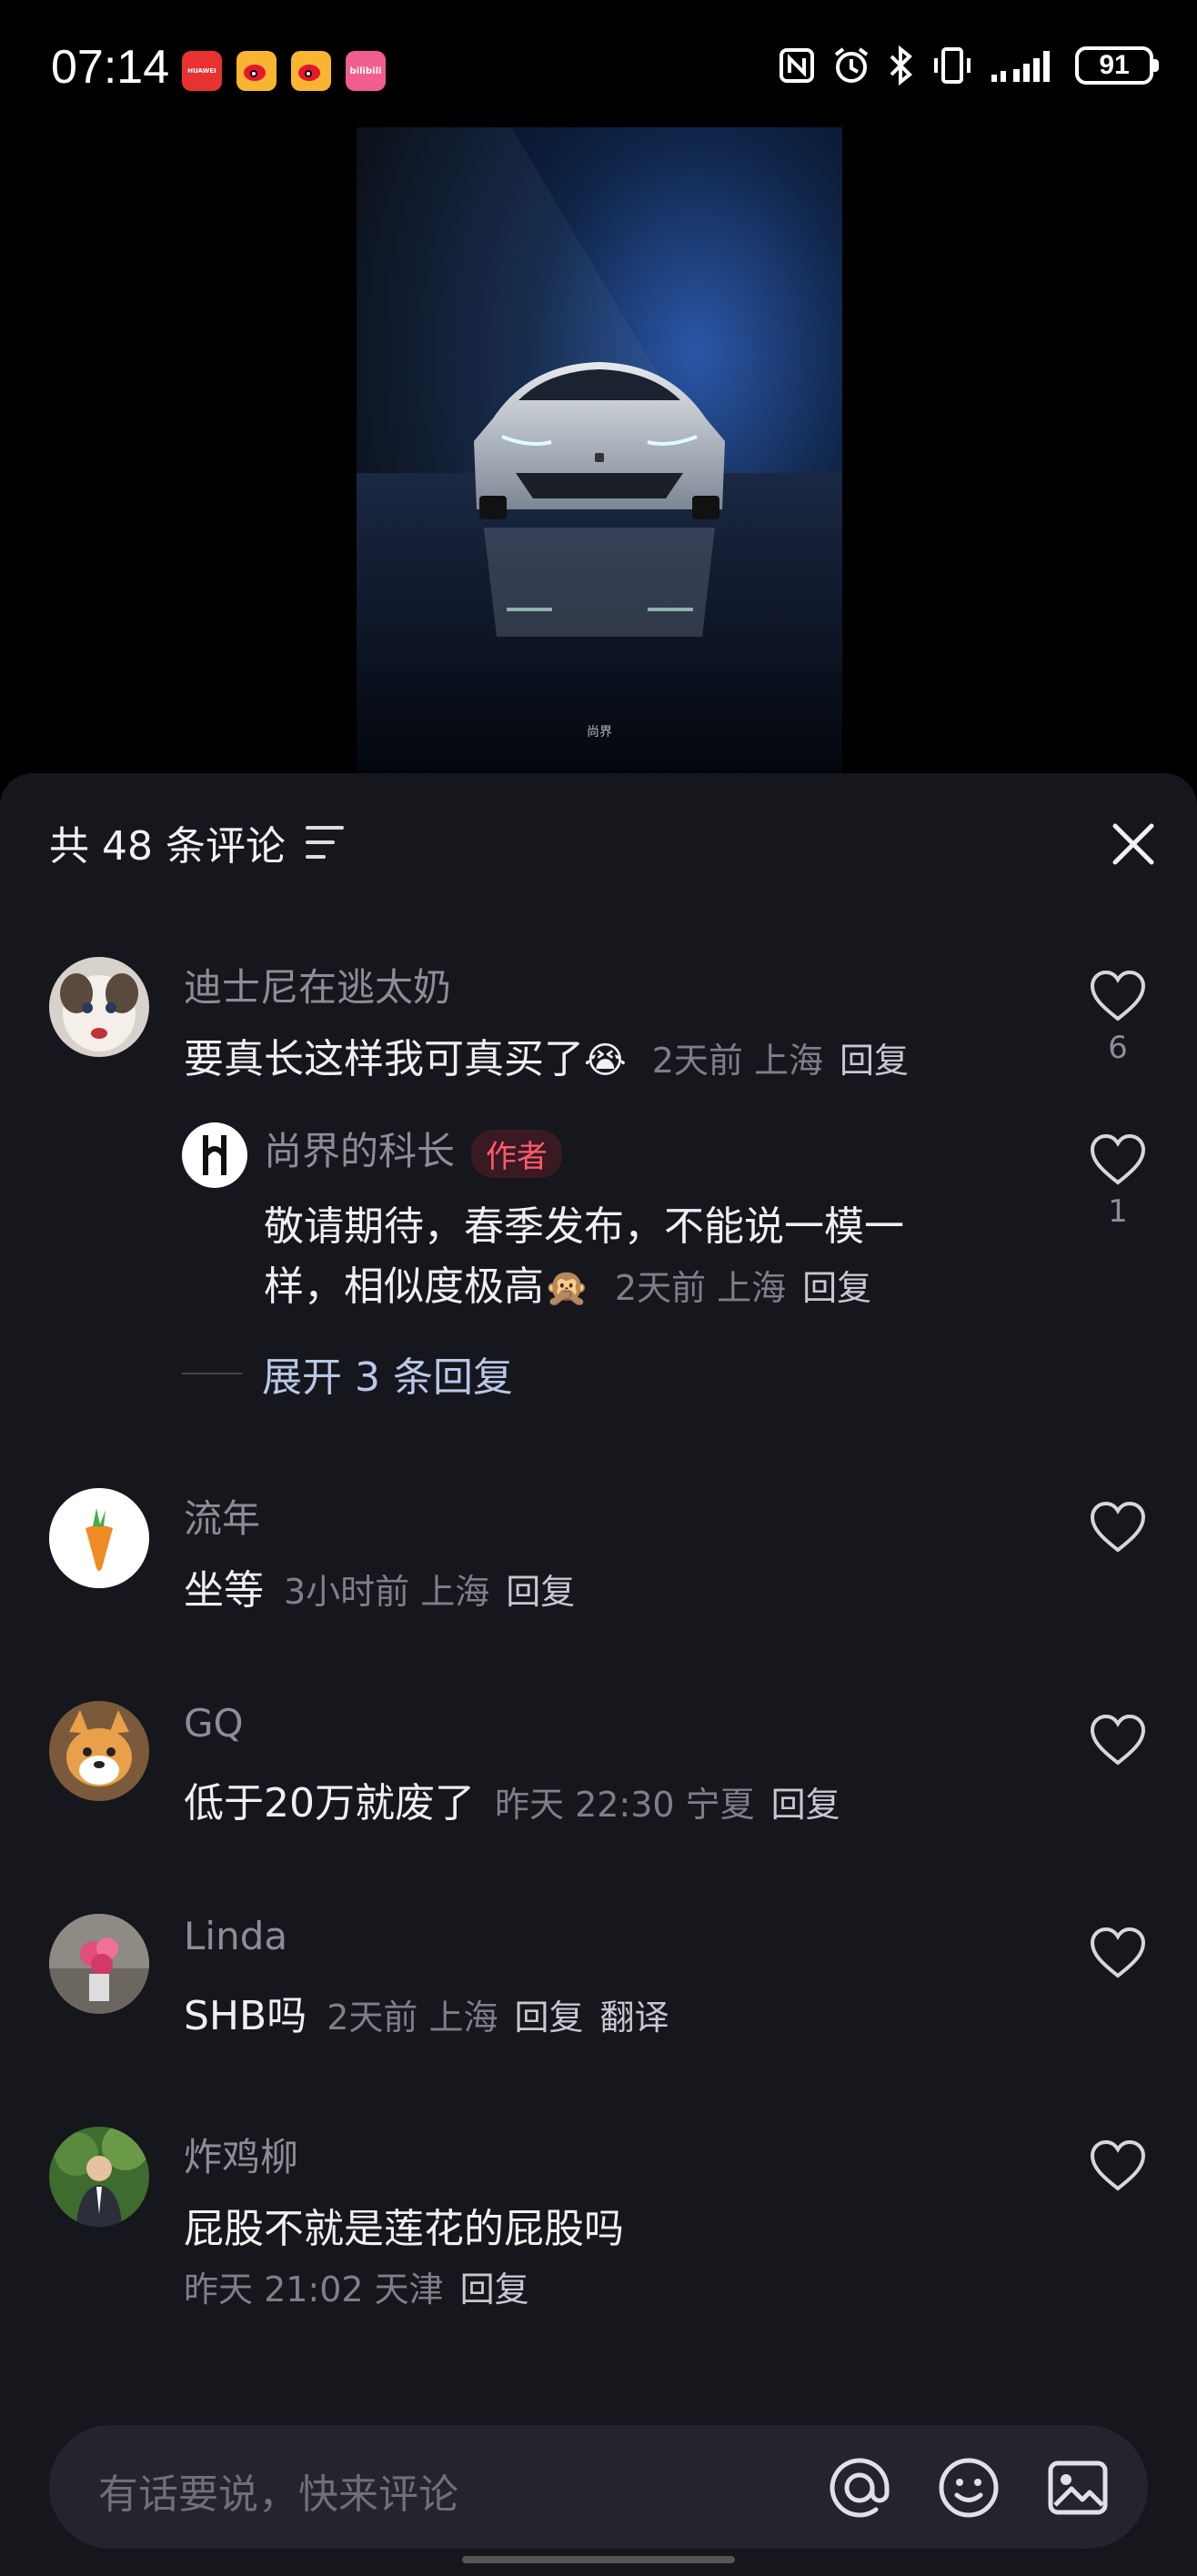 The height and width of the screenshot is (2576, 1197). Describe the element at coordinates (245, 2016) in the screenshot. I see `comment-text: SHB吗` at that location.